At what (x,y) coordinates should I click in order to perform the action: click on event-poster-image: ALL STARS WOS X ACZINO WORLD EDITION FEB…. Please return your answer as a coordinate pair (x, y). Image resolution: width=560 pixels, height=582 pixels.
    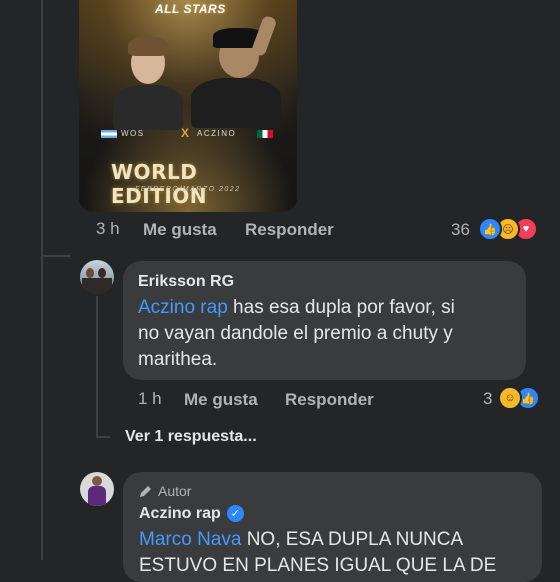
    Looking at the image, I should click on (188, 106).